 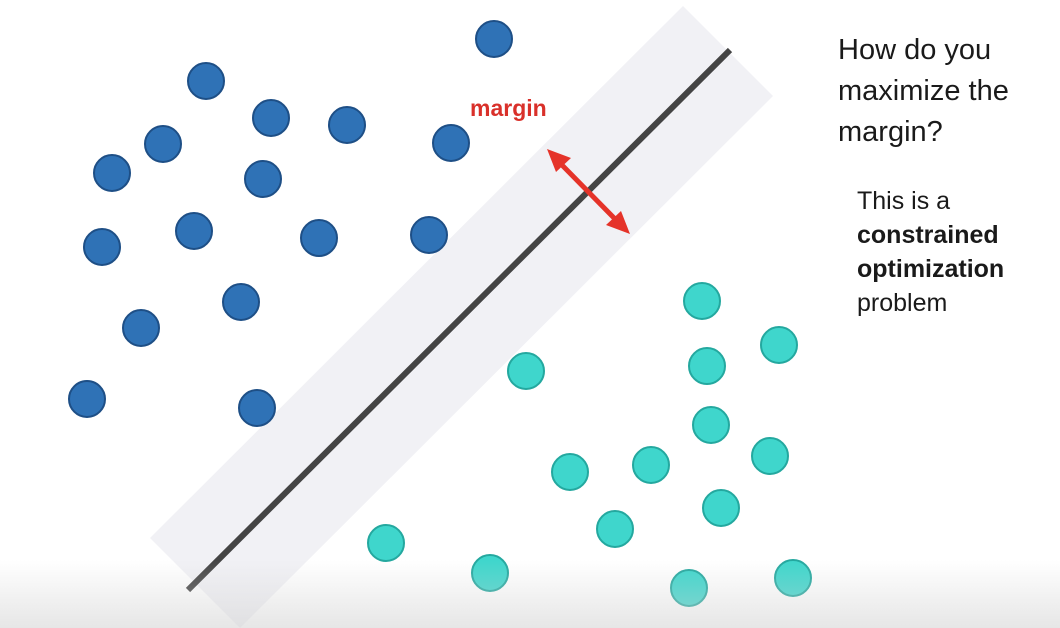 I want to click on margin-label: margin, so click(x=508, y=108).